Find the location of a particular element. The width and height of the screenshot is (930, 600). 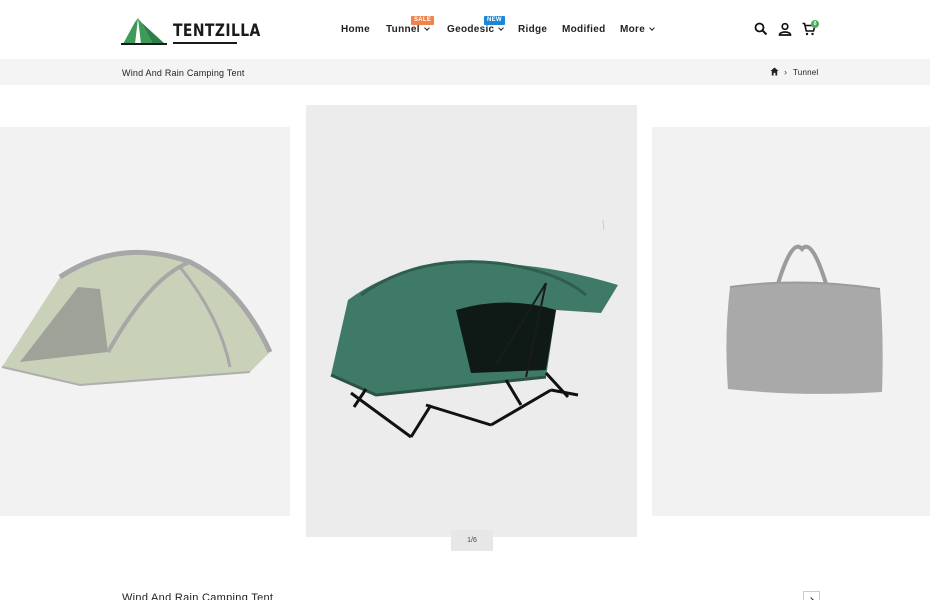

nav-item-modified: Modified is located at coordinates (584, 29).